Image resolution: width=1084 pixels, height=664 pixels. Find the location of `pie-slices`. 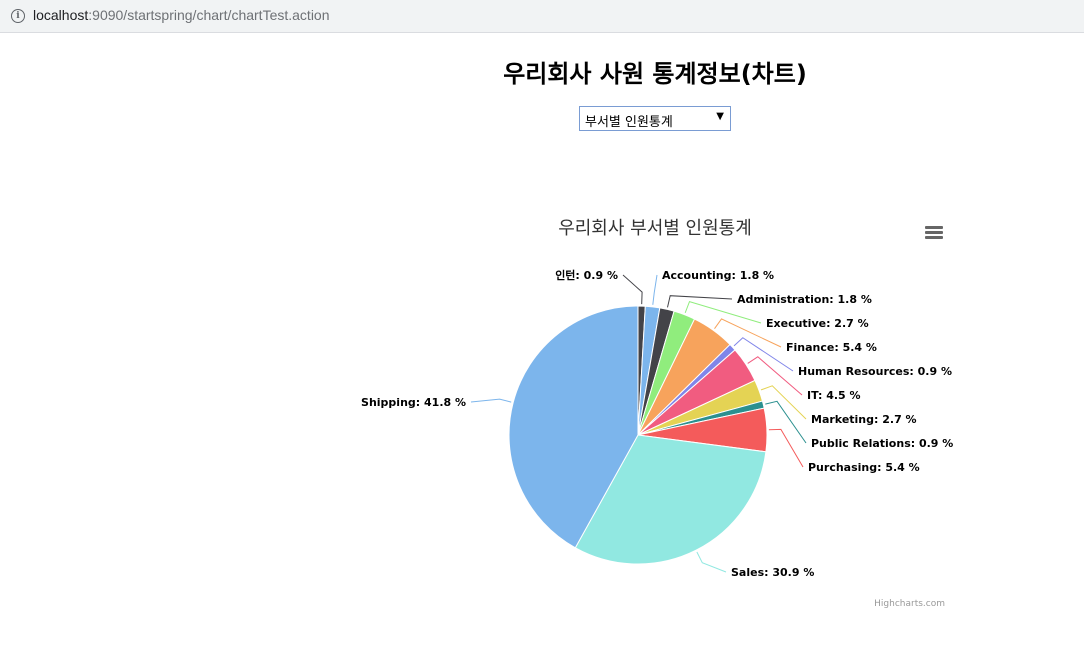

pie-slices is located at coordinates (638, 435).